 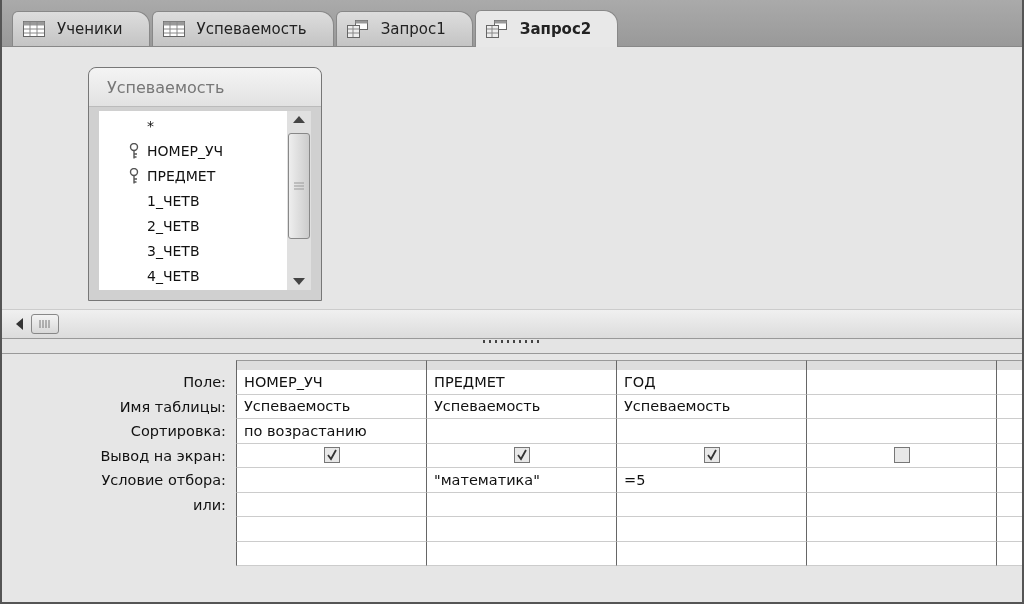 What do you see at coordinates (178, 431) in the screenshot?
I see `row-label: Сортировка:` at bounding box center [178, 431].